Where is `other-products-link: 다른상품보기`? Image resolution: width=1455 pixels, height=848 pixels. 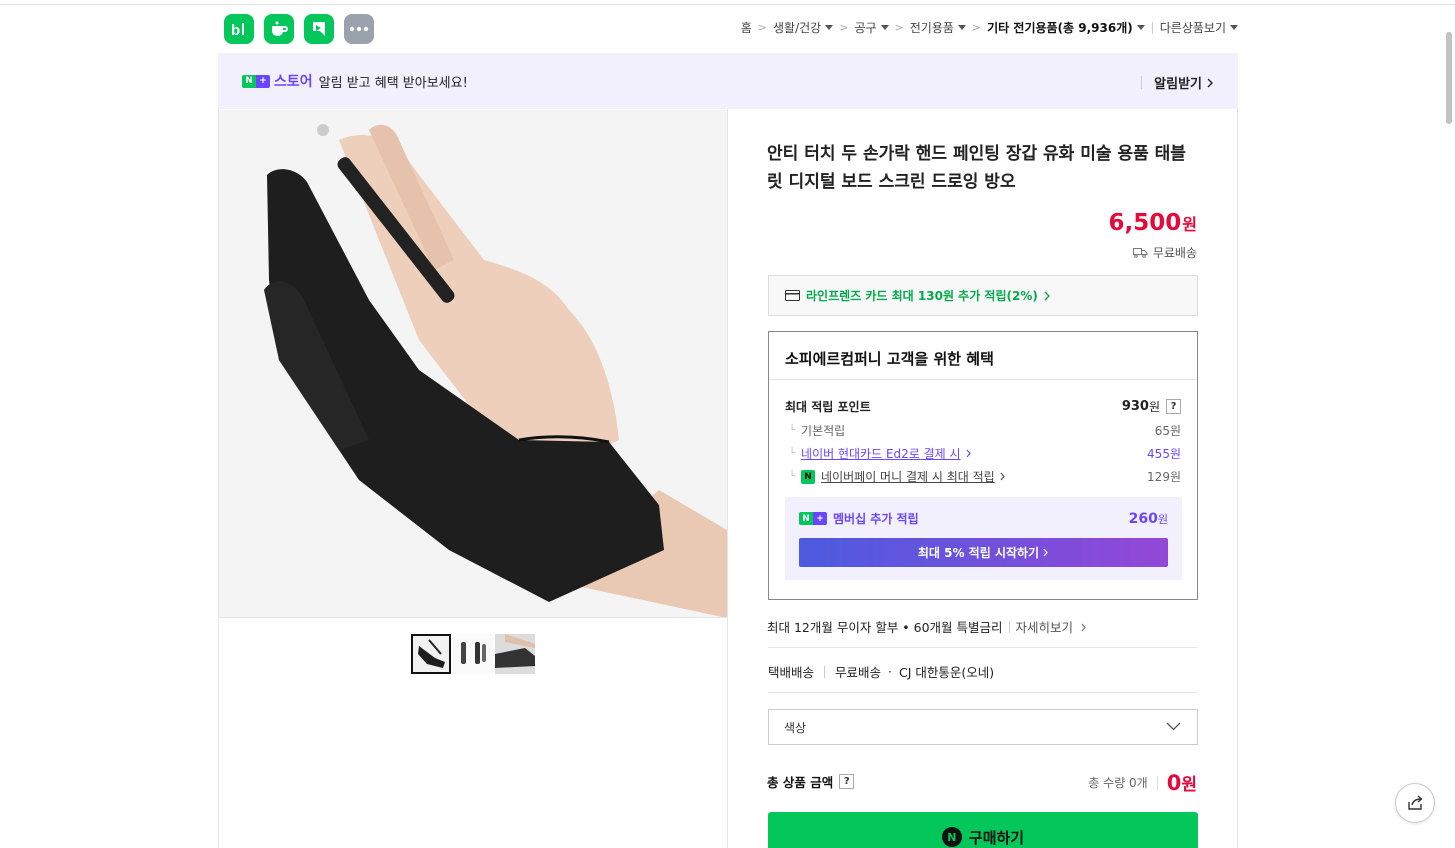 other-products-link: 다른상품보기 is located at coordinates (1199, 27).